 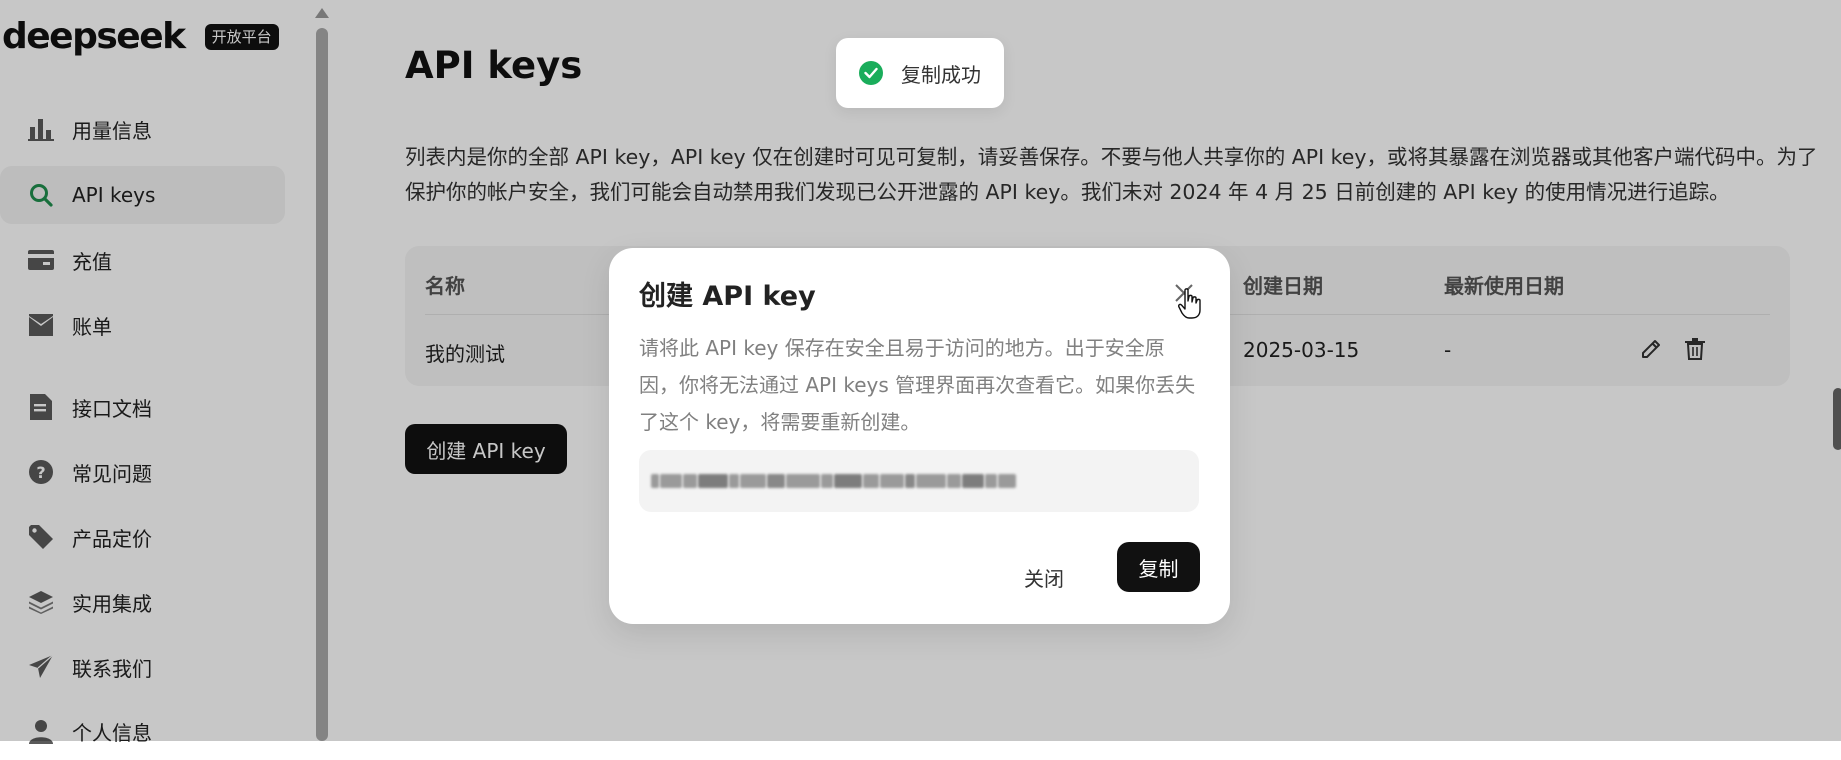 What do you see at coordinates (941, 74) in the screenshot?
I see `toast-message: 复制成功` at bounding box center [941, 74].